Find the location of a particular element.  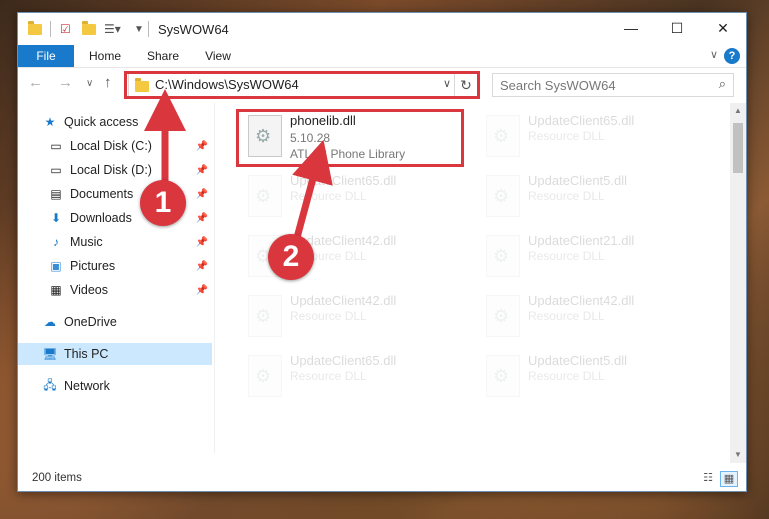

arrow-to-file is located at coordinates (312, 192).